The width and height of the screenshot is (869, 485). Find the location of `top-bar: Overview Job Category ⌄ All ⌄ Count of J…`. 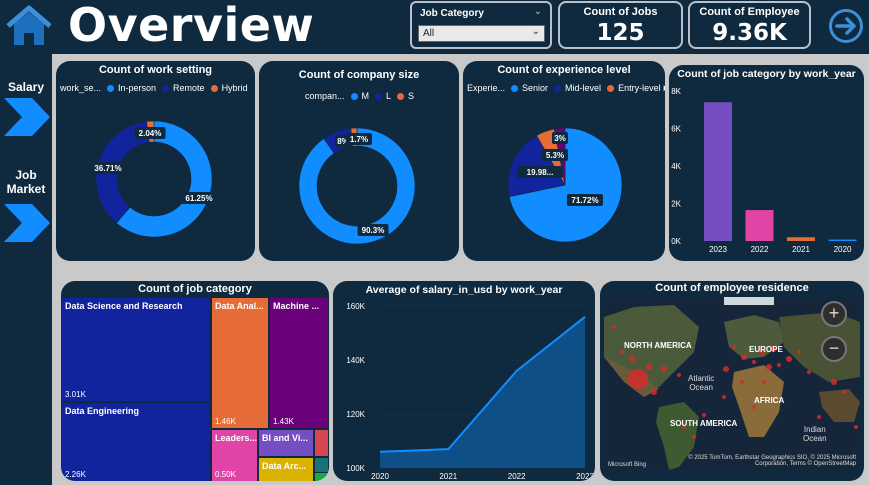

top-bar: Overview Job Category ⌄ All ⌄ Count of J… is located at coordinates (434, 27).